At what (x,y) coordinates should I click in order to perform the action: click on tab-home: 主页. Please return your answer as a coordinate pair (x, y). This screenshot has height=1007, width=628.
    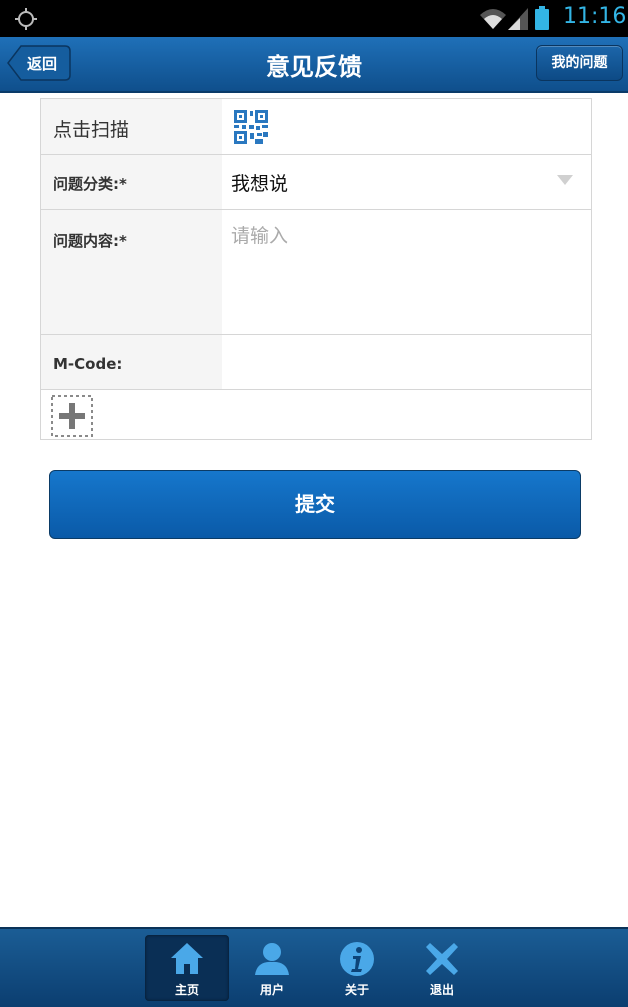
    Looking at the image, I should click on (187, 968).